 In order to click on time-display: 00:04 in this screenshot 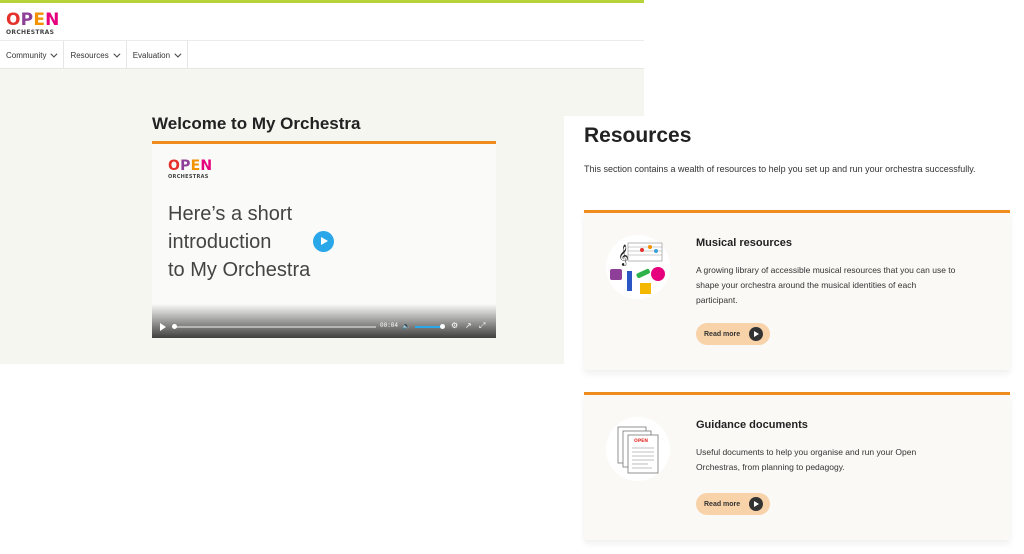, I will do `click(389, 325)`.